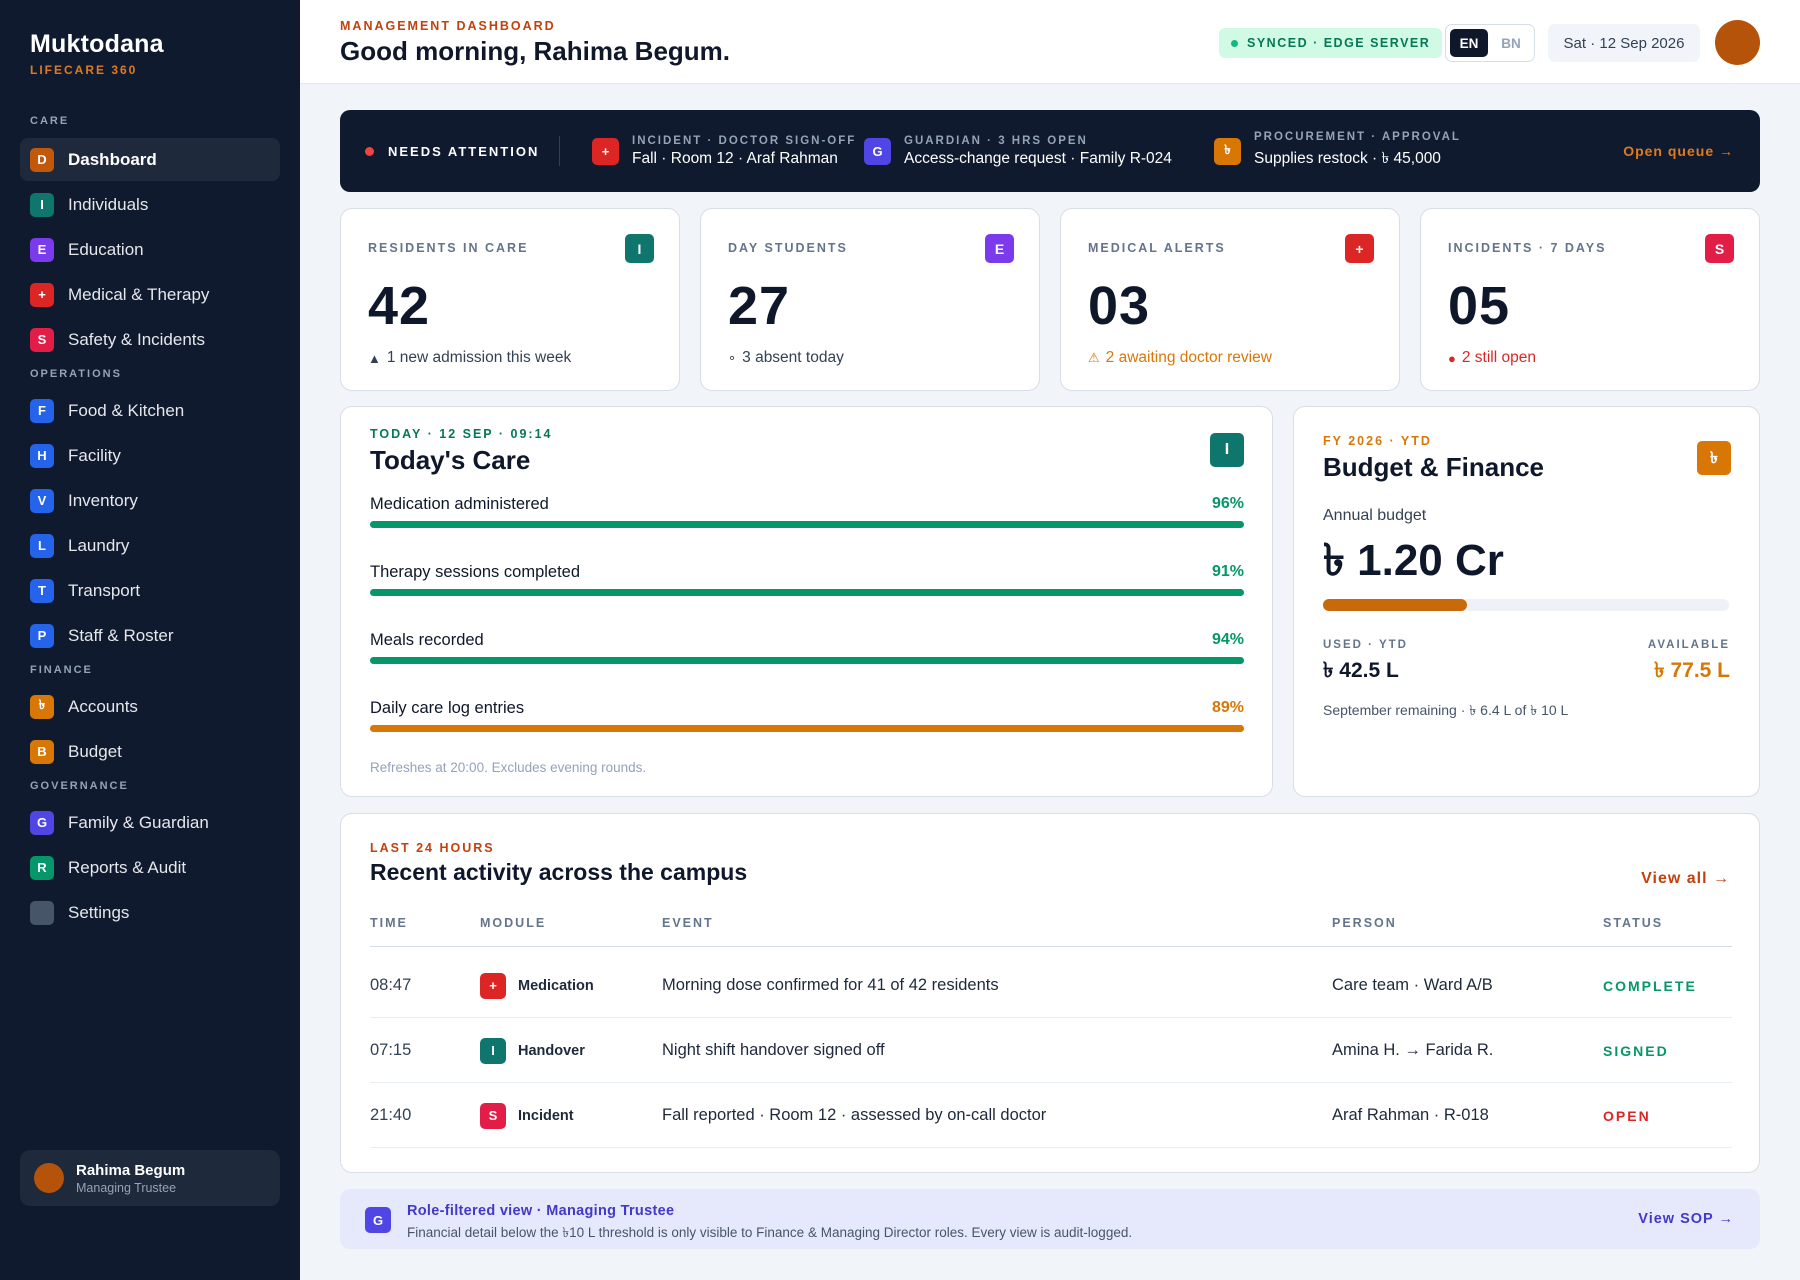  Describe the element at coordinates (788, 248) in the screenshot. I see `stat-label: DAY STUDENTS` at that location.